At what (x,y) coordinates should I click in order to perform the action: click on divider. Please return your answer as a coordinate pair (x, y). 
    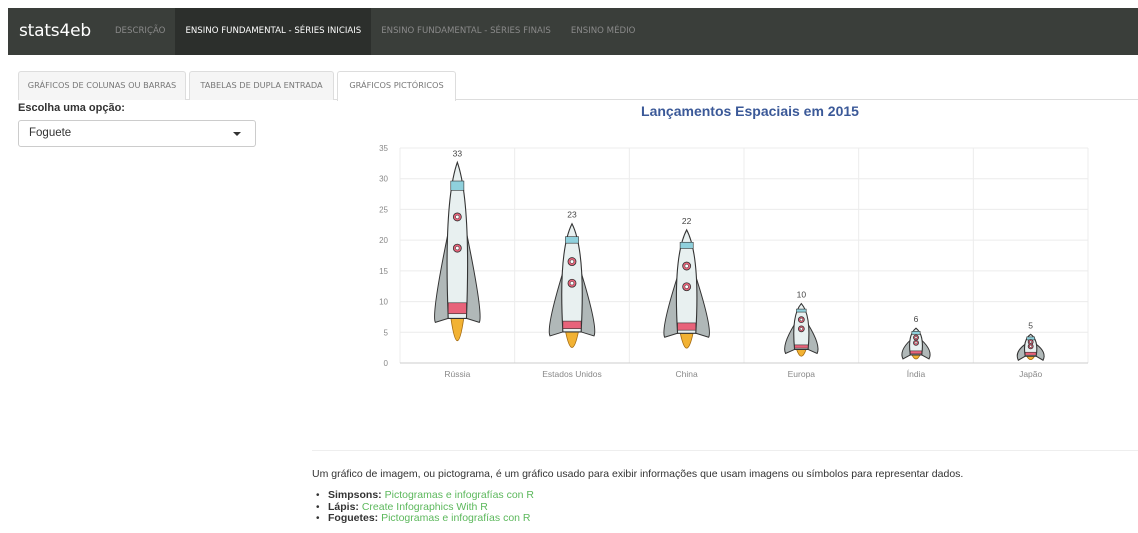
    Looking at the image, I should click on (725, 450).